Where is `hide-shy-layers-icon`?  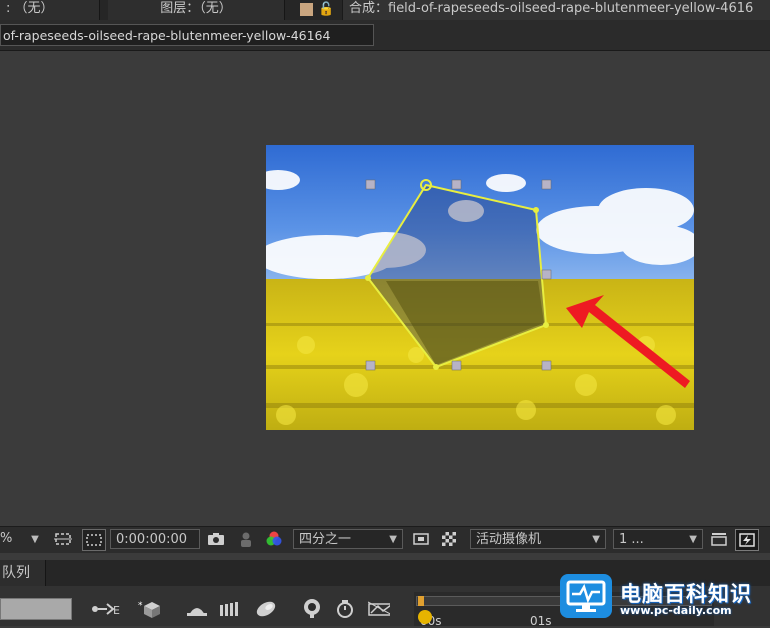 hide-shy-layers-icon is located at coordinates (197, 609).